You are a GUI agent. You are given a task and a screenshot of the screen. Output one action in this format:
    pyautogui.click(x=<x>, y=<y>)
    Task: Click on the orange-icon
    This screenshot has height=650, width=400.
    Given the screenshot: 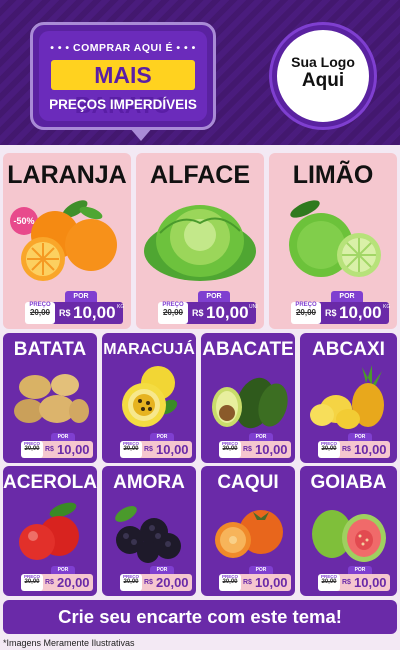 What is the action you would take?
    pyautogui.click(x=69, y=240)
    